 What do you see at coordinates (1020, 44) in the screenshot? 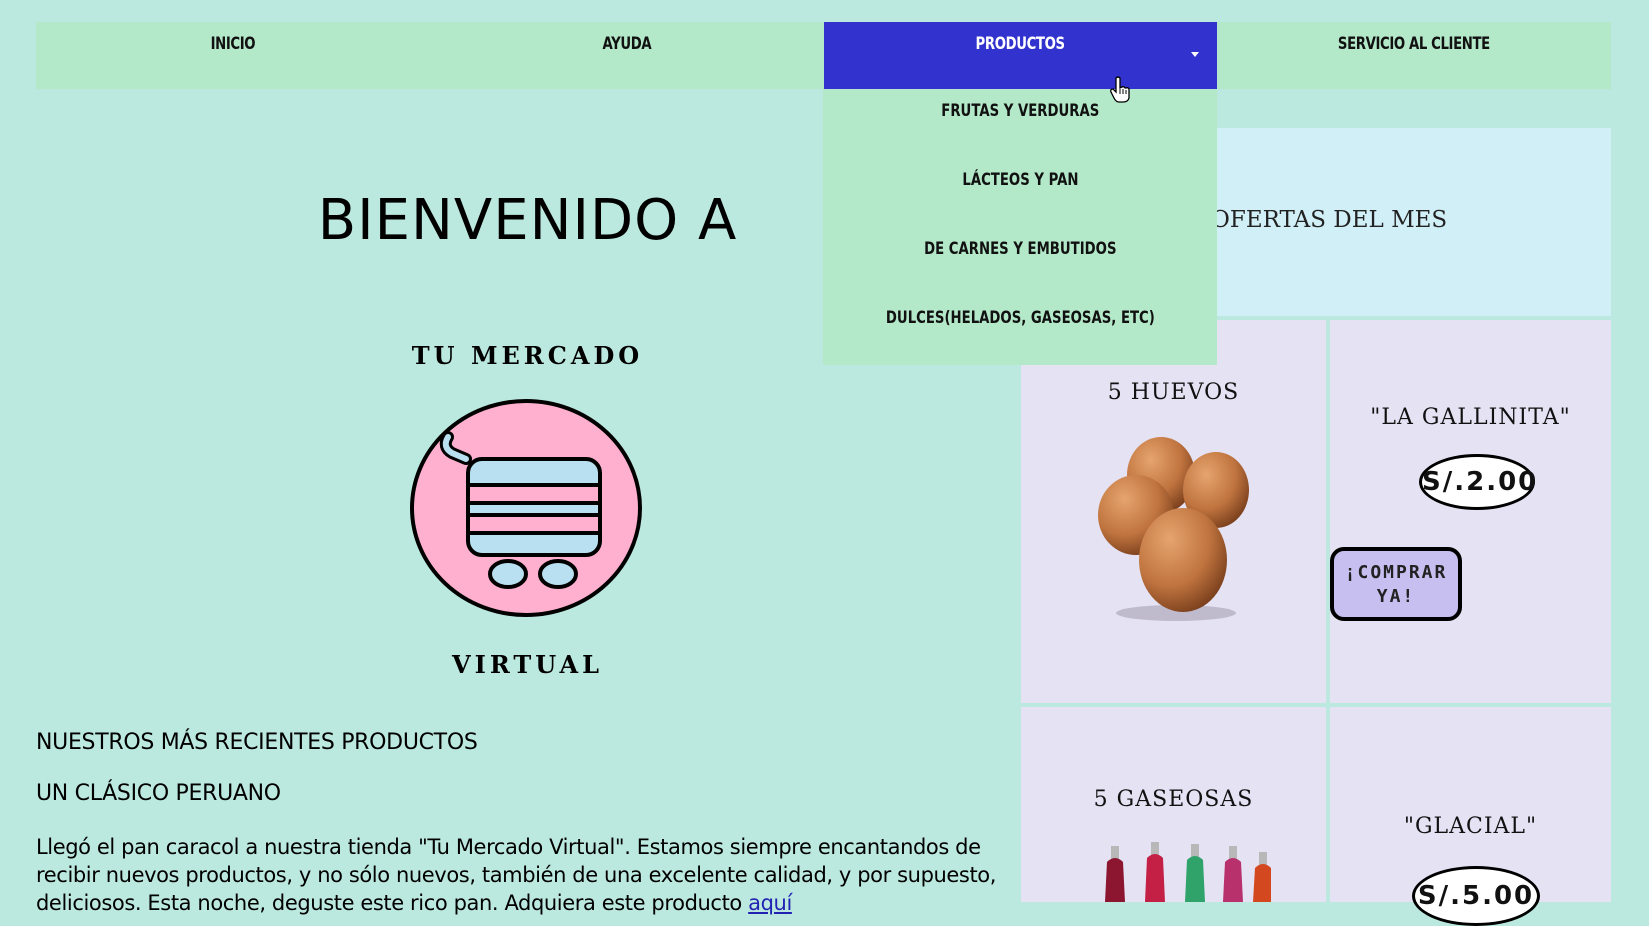
I see `nav-productos-label: PRODUCTOS` at bounding box center [1020, 44].